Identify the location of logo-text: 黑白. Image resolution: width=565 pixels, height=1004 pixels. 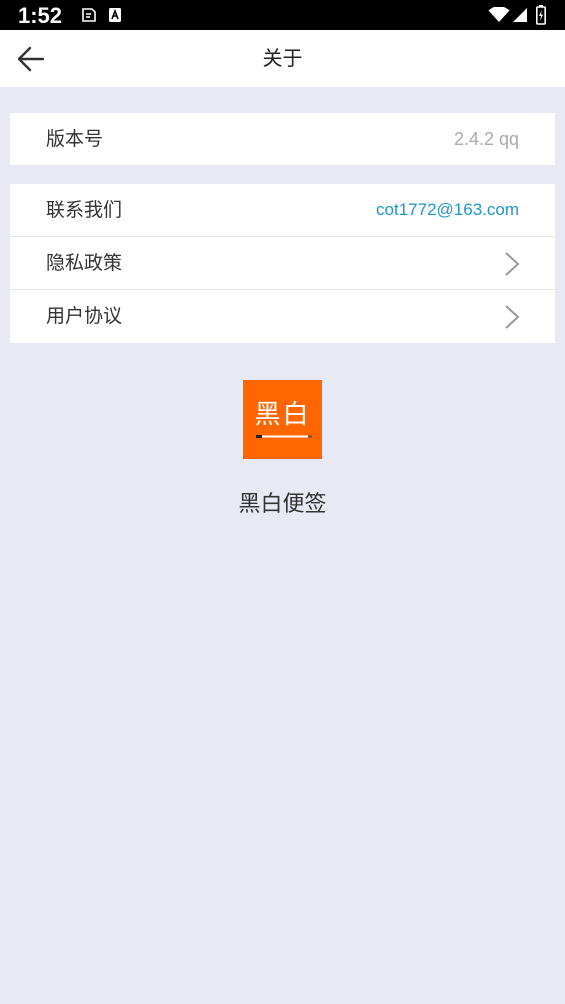
(282, 415).